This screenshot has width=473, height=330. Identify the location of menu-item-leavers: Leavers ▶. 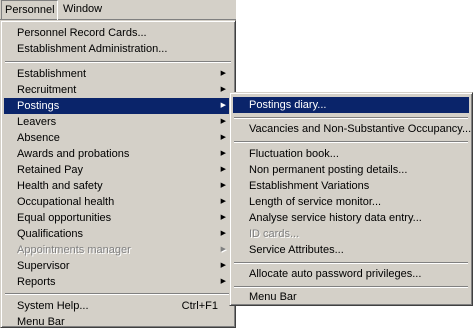
(118, 122).